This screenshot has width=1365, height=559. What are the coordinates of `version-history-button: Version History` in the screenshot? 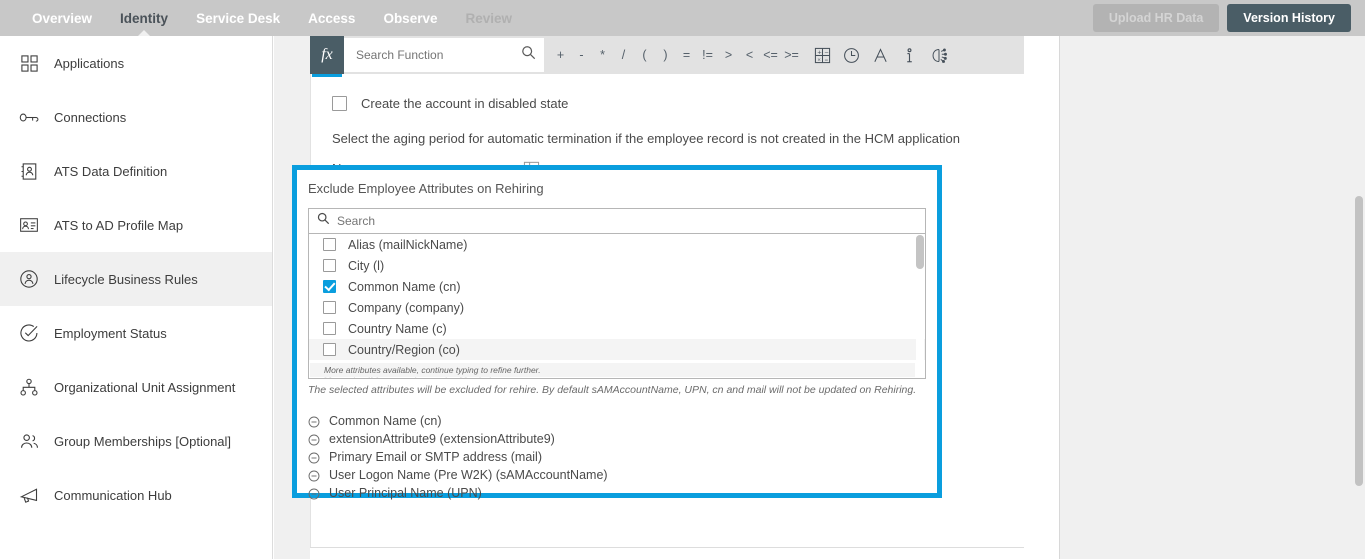 It's located at (1289, 18).